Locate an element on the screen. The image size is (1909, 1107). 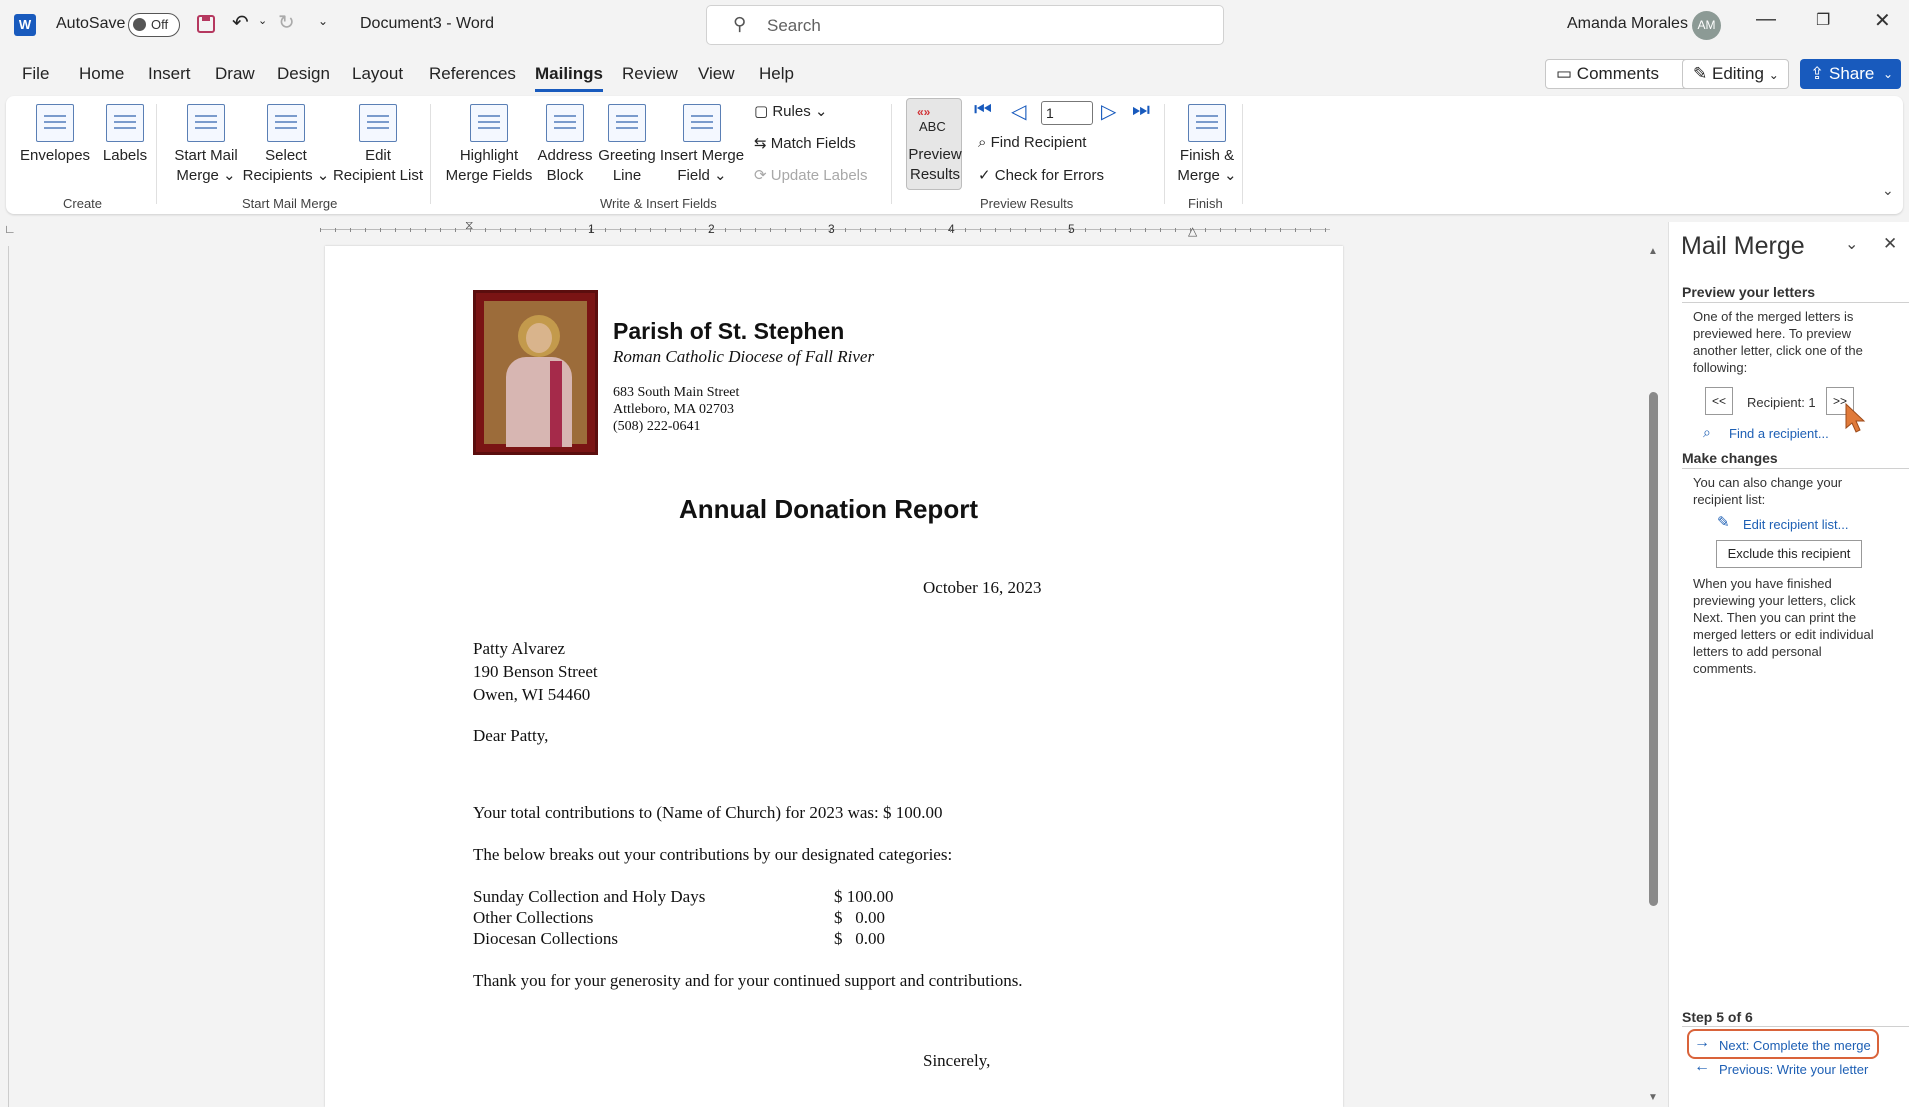
search-placeholder: Search is located at coordinates (794, 25).